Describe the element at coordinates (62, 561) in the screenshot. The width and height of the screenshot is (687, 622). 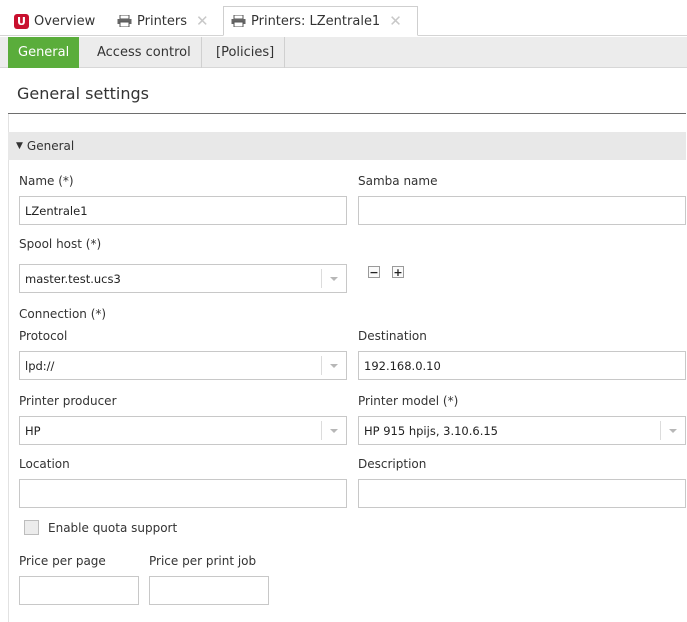
I see `price-per-page-label: Price per page` at that location.